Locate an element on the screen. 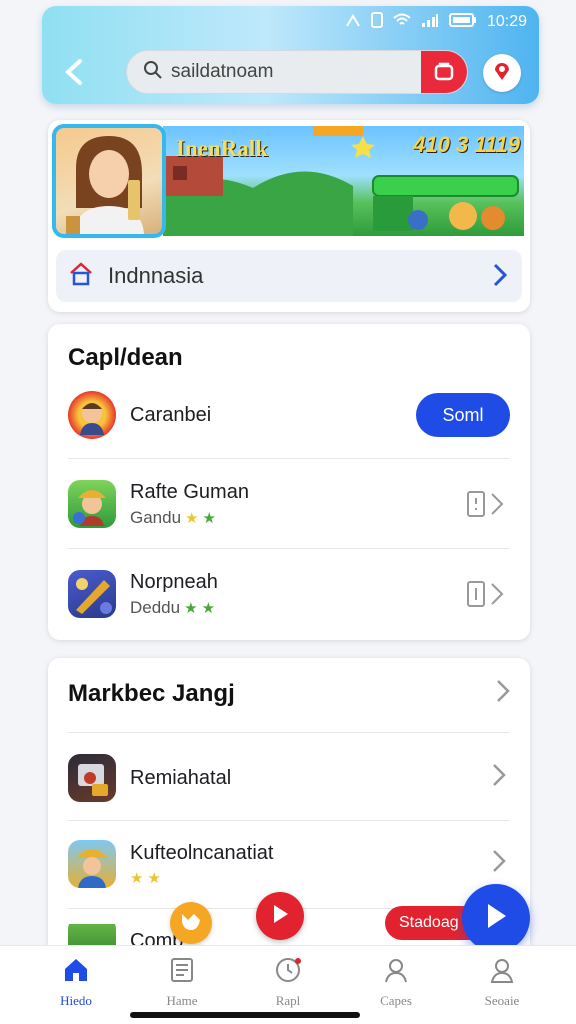  region-selector: Indnnasia is located at coordinates (289, 276).